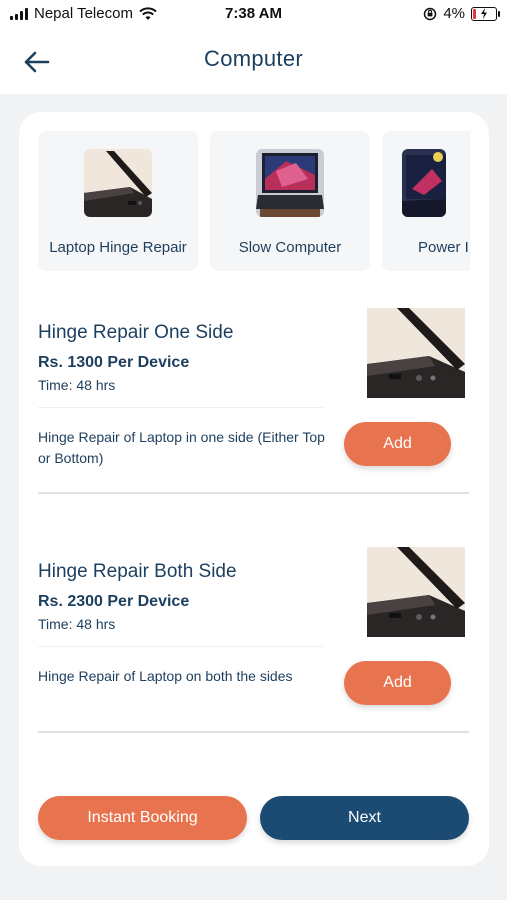 This screenshot has width=507, height=900. I want to click on battery-icon, so click(485, 13).